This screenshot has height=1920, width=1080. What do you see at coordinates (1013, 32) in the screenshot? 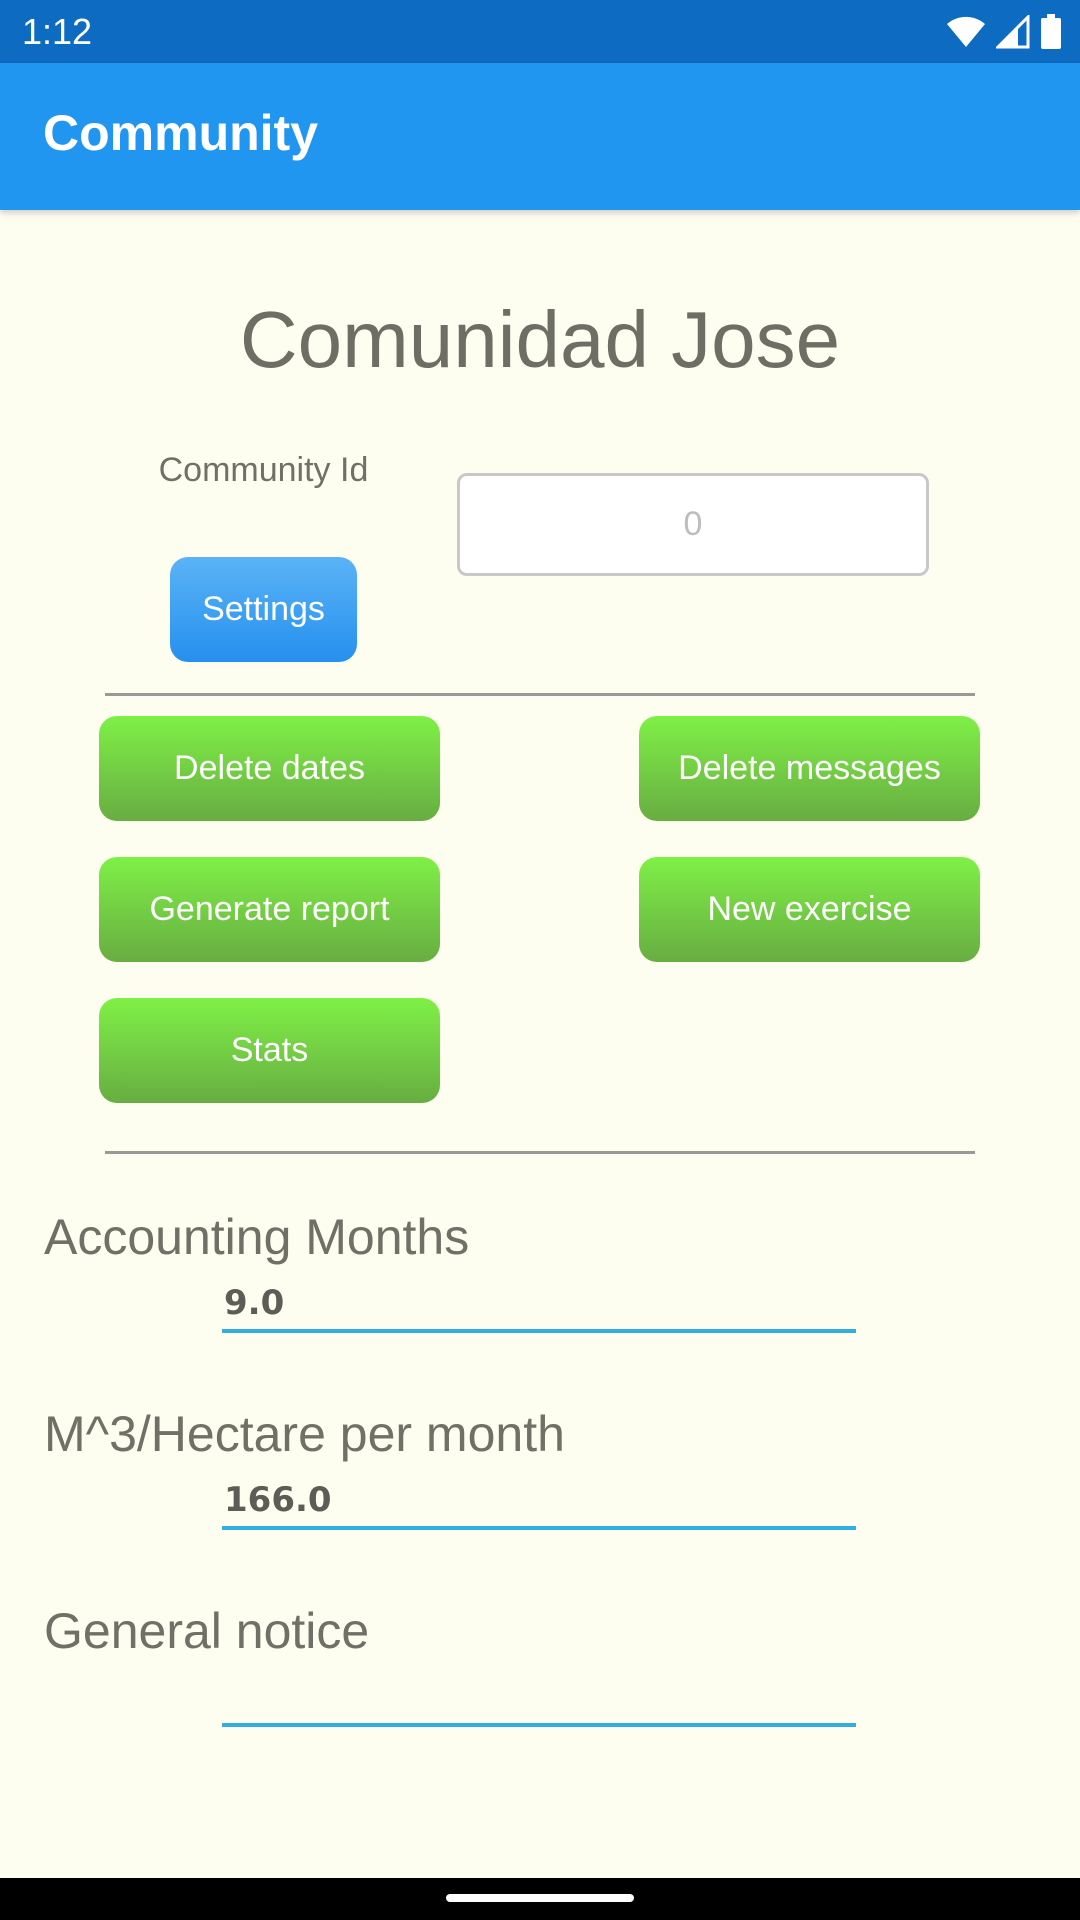
I see `signal-icon` at bounding box center [1013, 32].